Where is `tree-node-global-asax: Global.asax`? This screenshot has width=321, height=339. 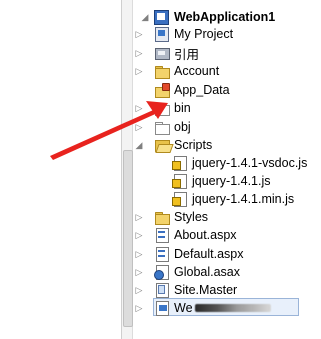 tree-node-global-asax: Global.asax is located at coordinates (197, 272).